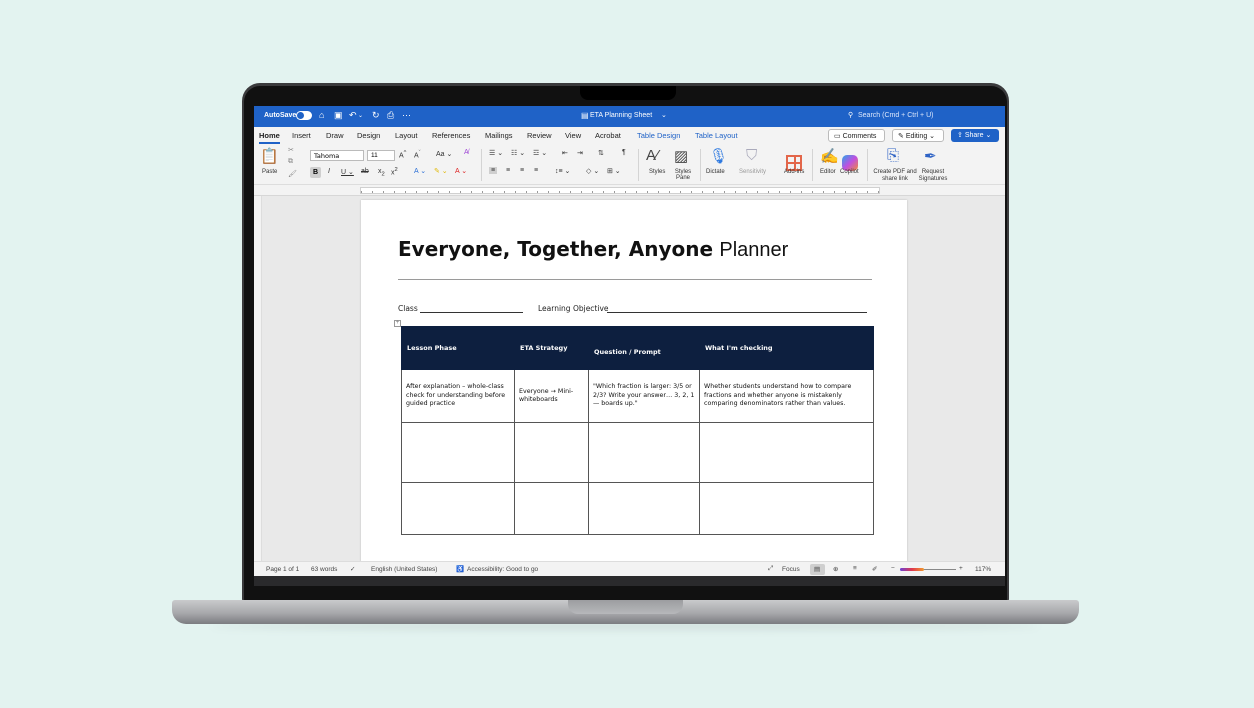 The width and height of the screenshot is (1254, 708). What do you see at coordinates (856, 135) in the screenshot?
I see `comments-button: ▭ Comments` at bounding box center [856, 135].